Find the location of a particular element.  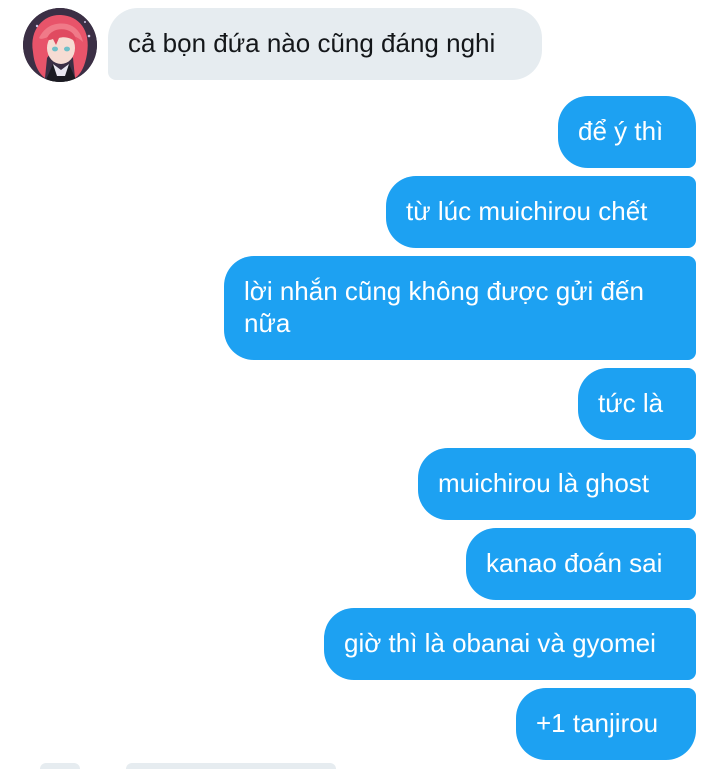

message-text: +1 tanjirou is located at coordinates (597, 723).